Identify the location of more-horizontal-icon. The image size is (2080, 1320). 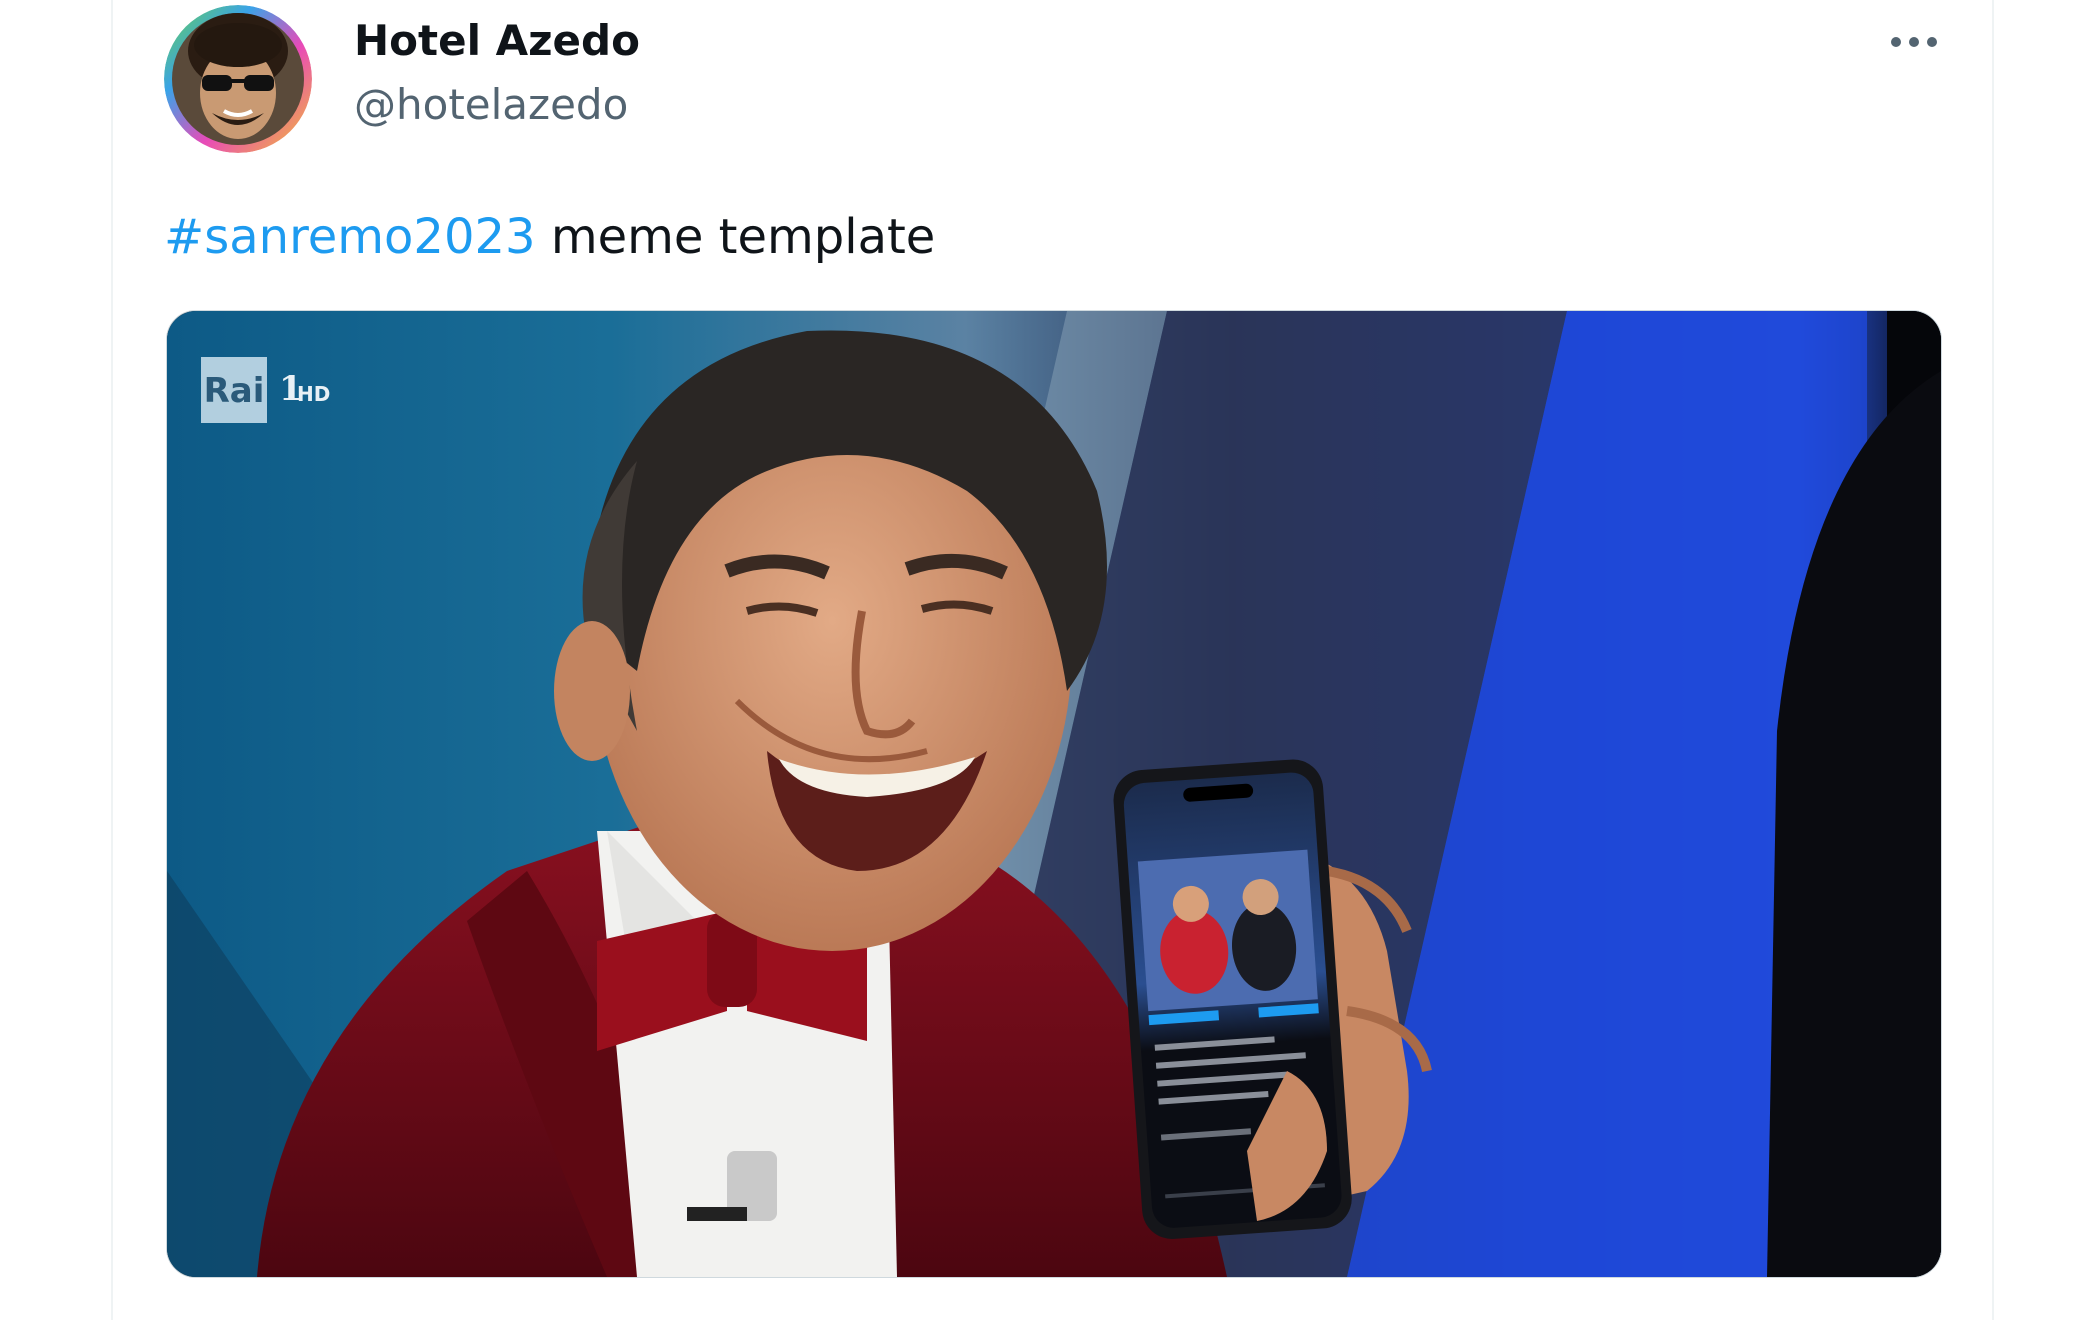
(1914, 42).